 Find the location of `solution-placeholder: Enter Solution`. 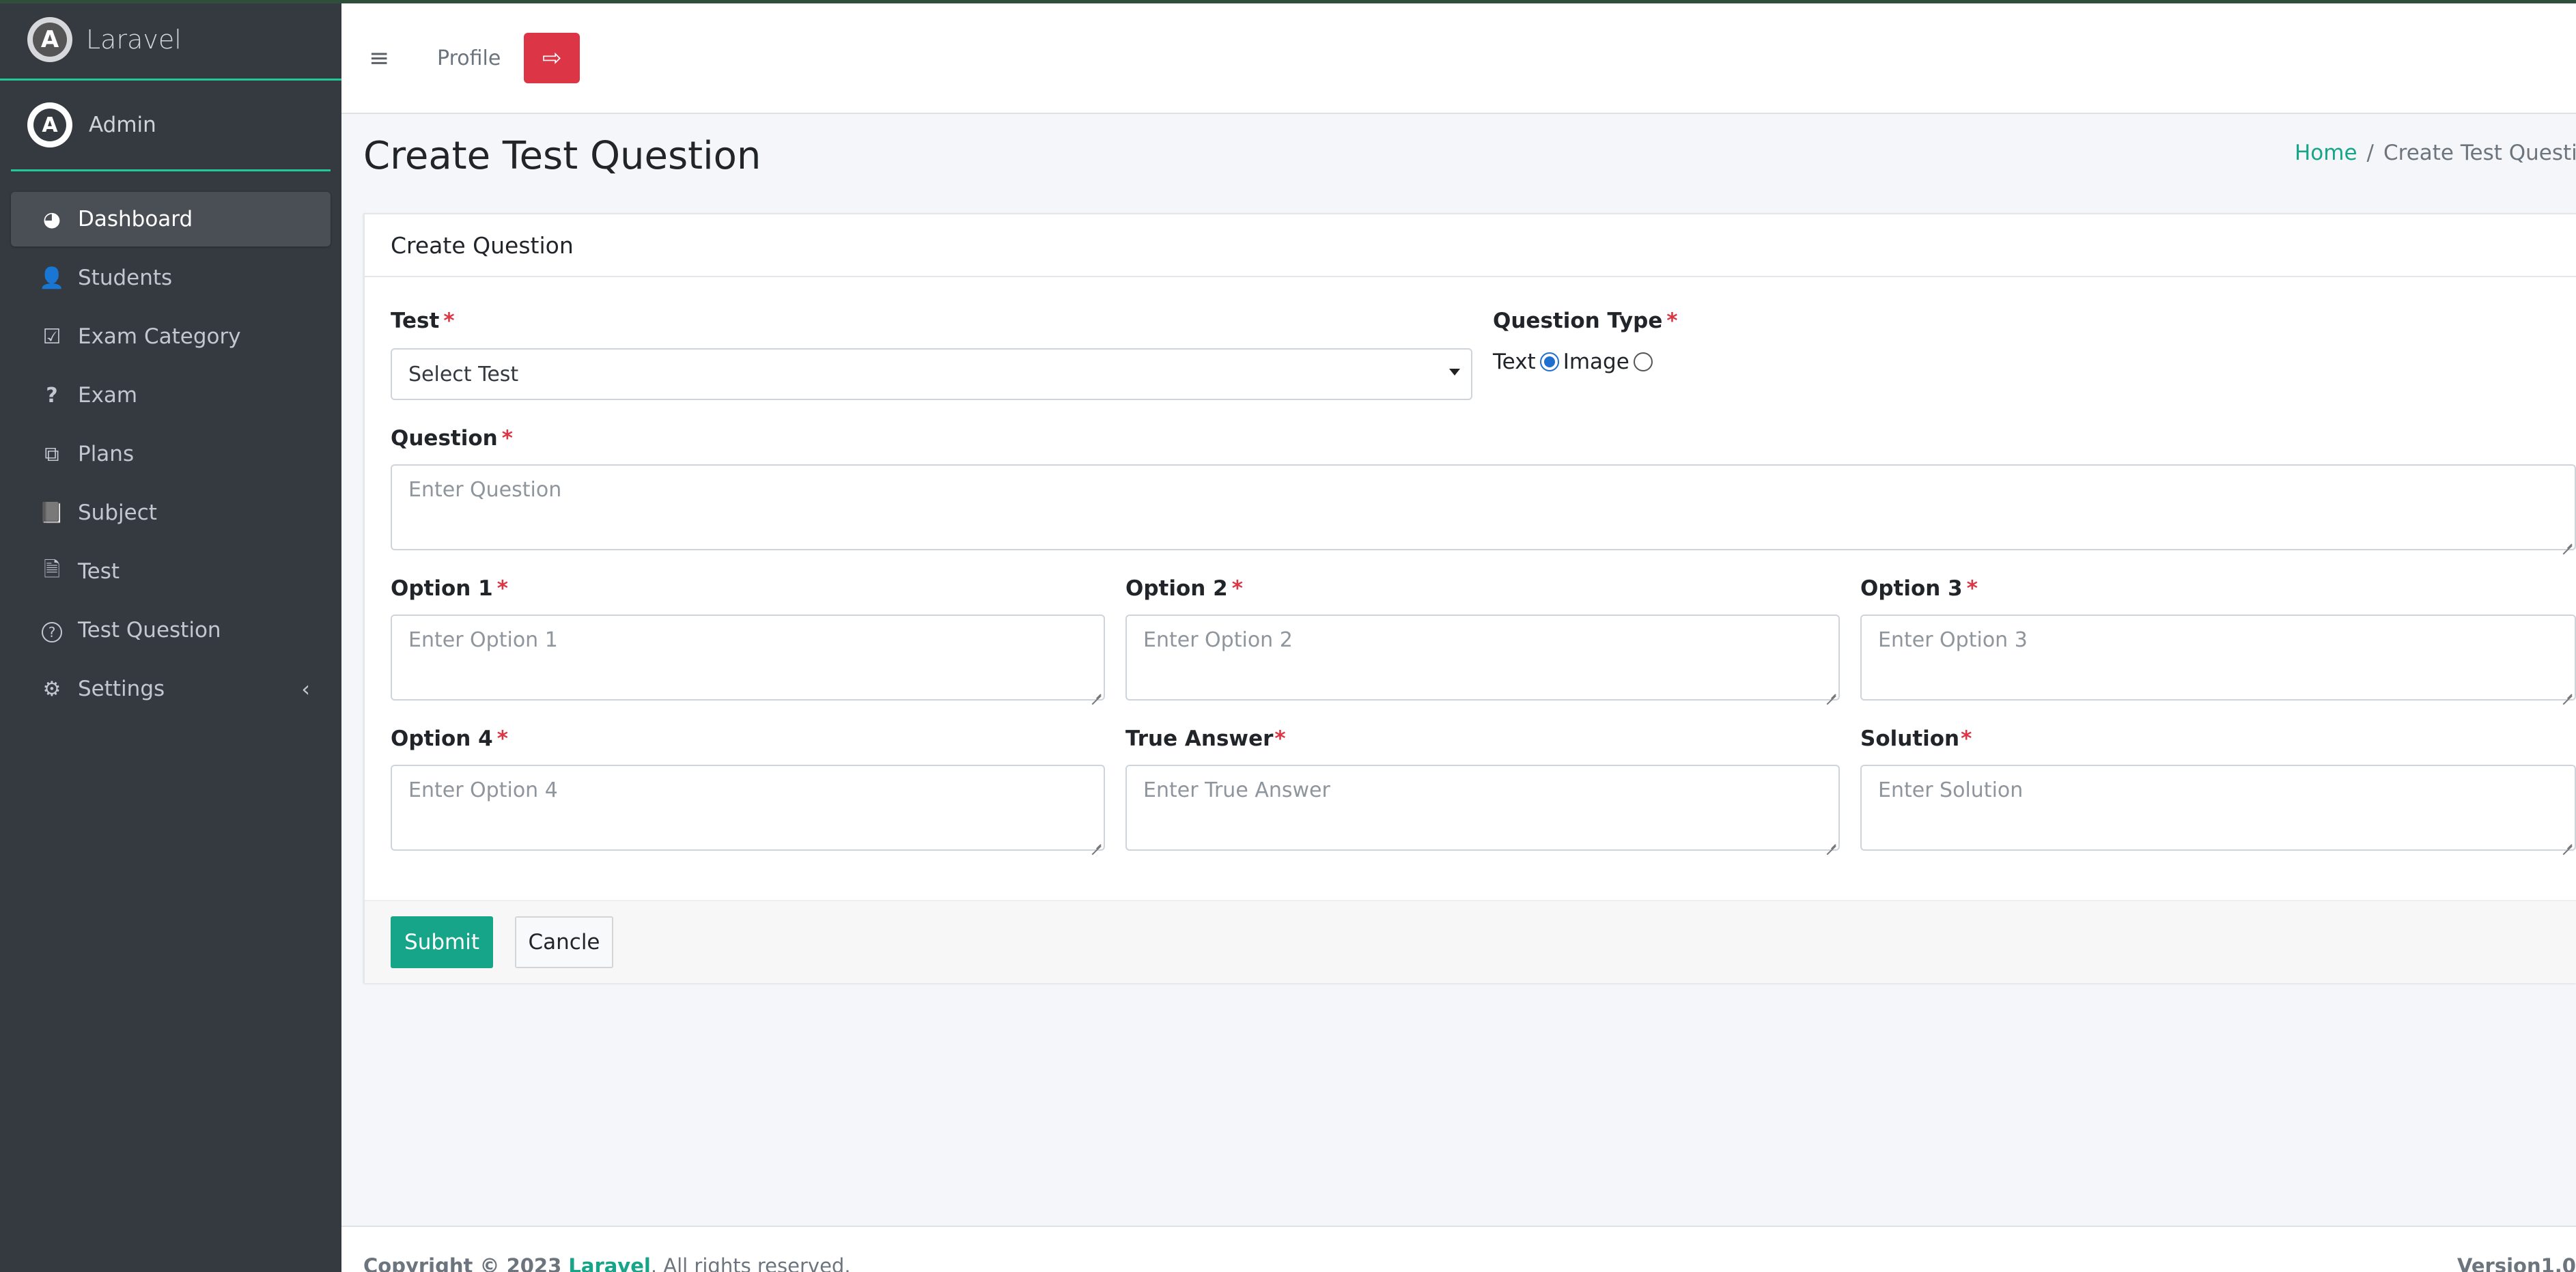

solution-placeholder: Enter Solution is located at coordinates (1951, 790).